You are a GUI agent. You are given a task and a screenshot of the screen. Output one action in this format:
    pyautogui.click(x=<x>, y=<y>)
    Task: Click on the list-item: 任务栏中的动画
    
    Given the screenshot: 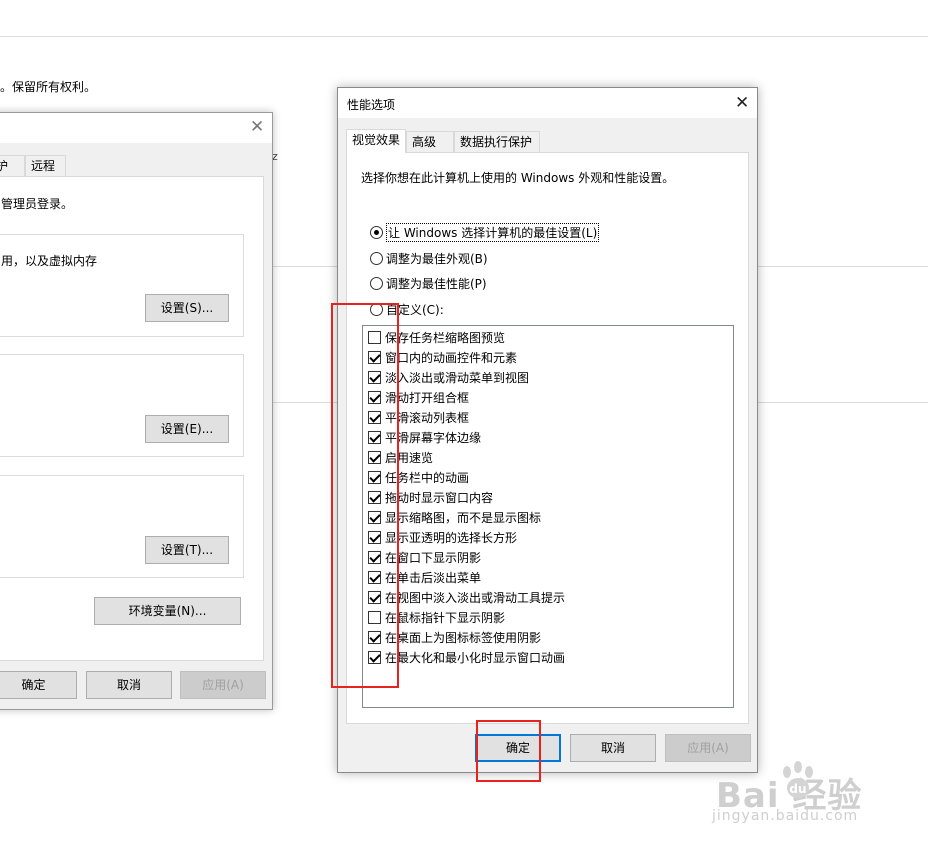 What is the action you would take?
    pyautogui.click(x=418, y=477)
    